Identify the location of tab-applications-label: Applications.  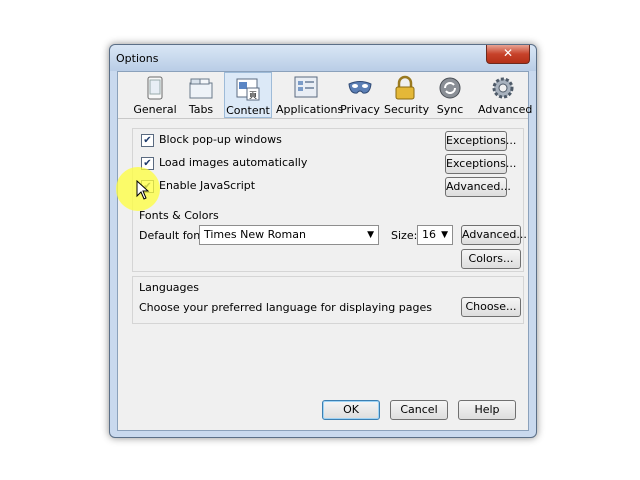
(310, 109).